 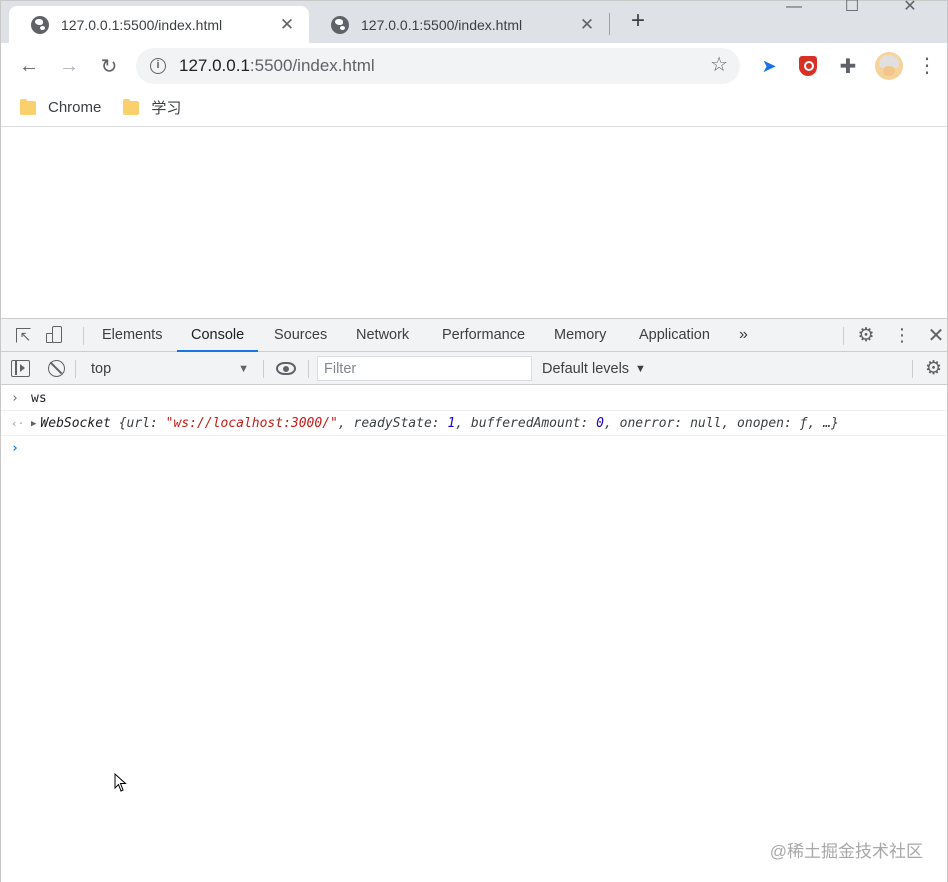 I want to click on profile-avatar, so click(x=889, y=66).